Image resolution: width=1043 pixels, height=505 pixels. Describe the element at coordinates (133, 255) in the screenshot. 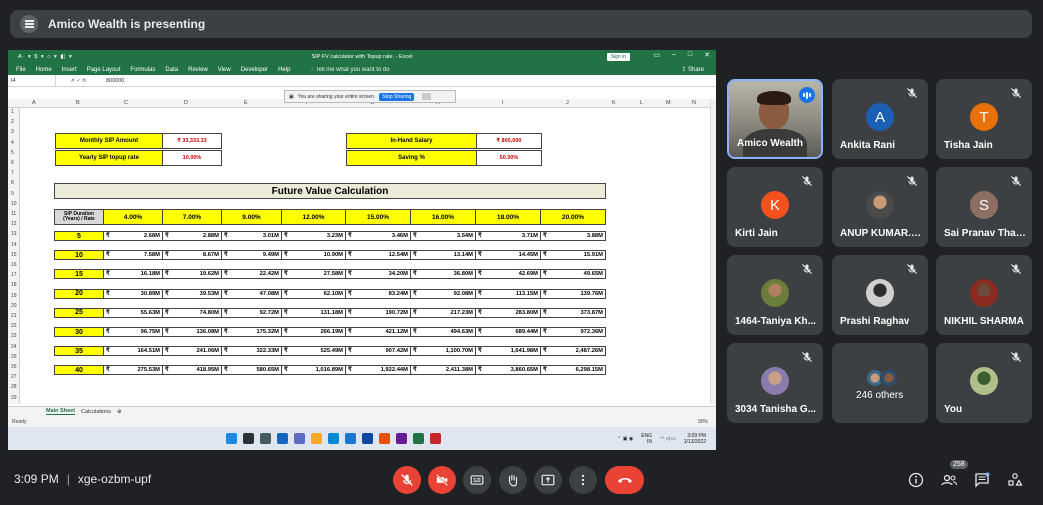

I see `future-value-cell: ₹7.58M` at that location.